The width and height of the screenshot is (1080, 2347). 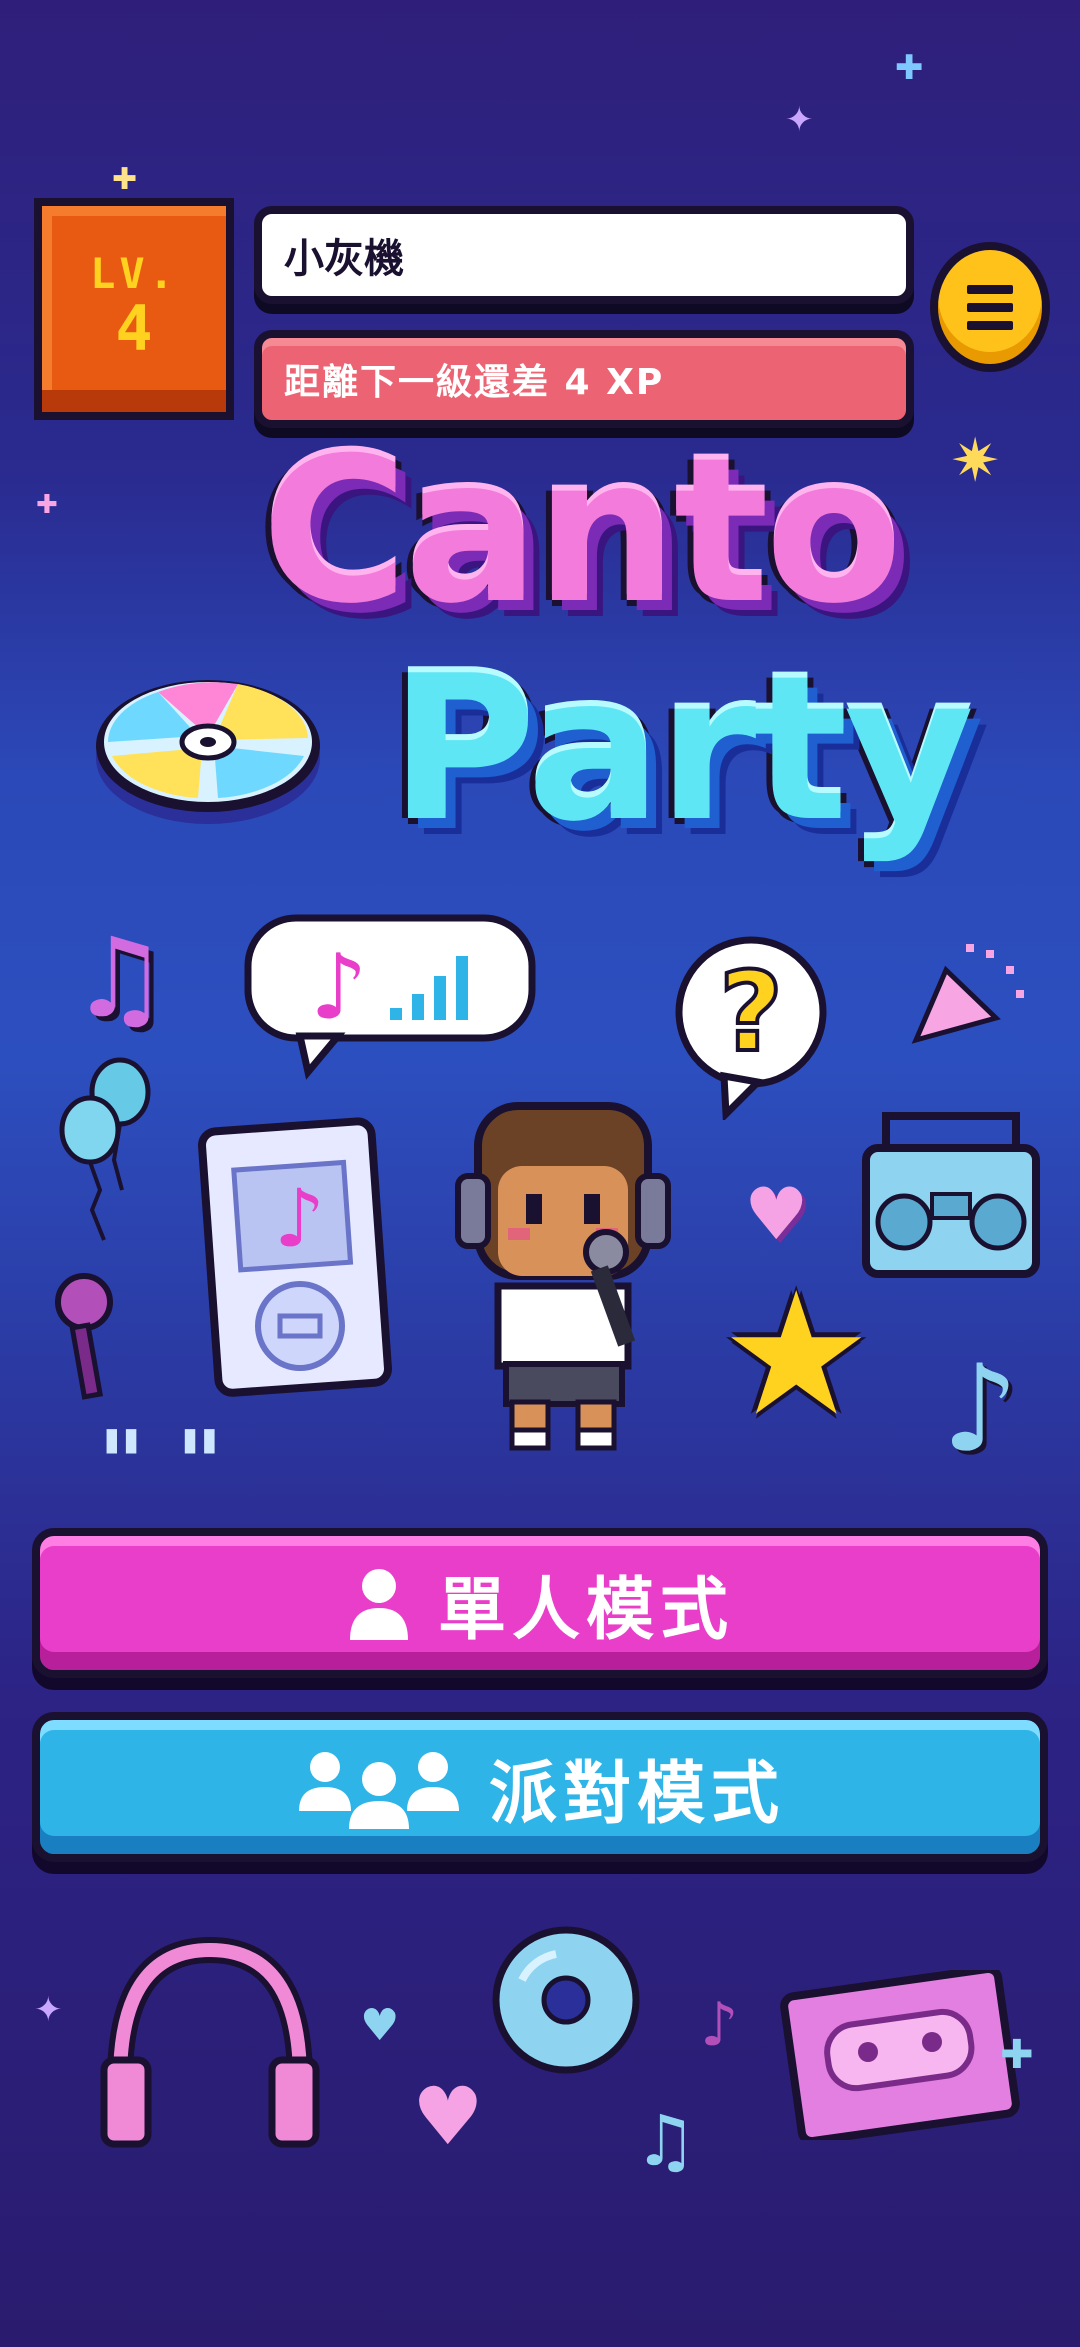 I want to click on cd-disc-icon, so click(x=208, y=752).